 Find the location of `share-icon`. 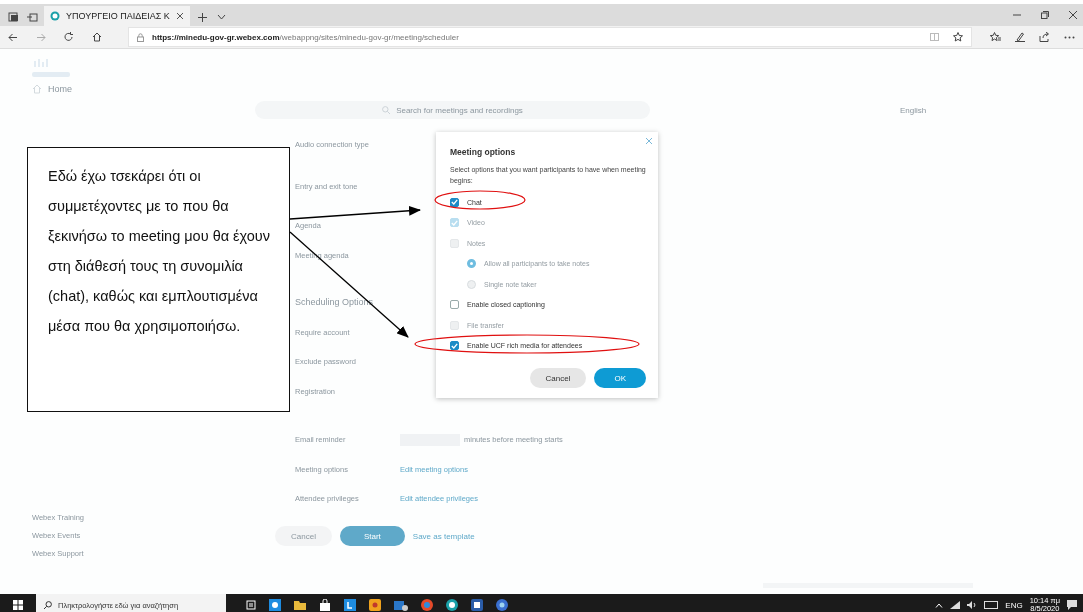

share-icon is located at coordinates (1044, 37).